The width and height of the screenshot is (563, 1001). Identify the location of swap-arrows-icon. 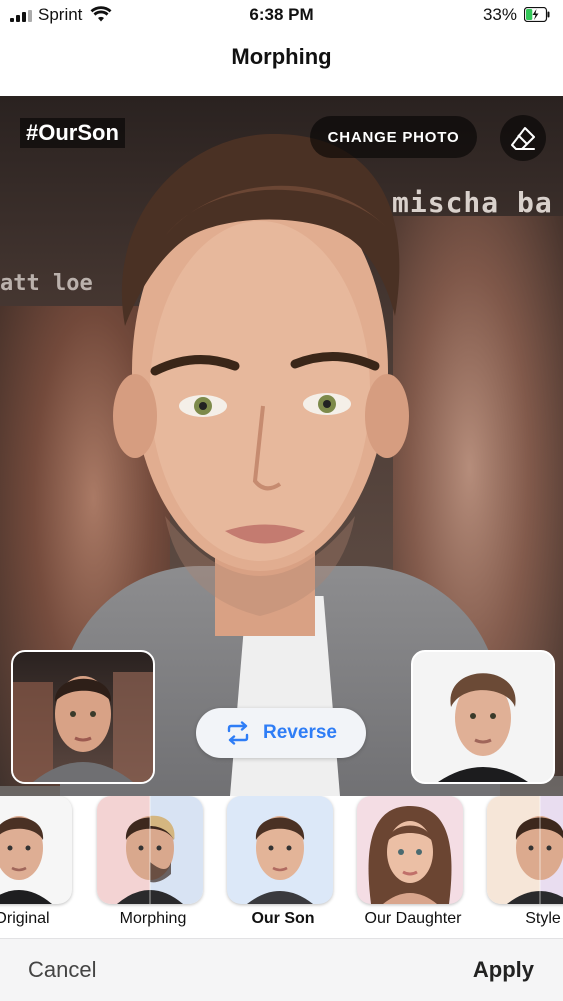
(238, 733).